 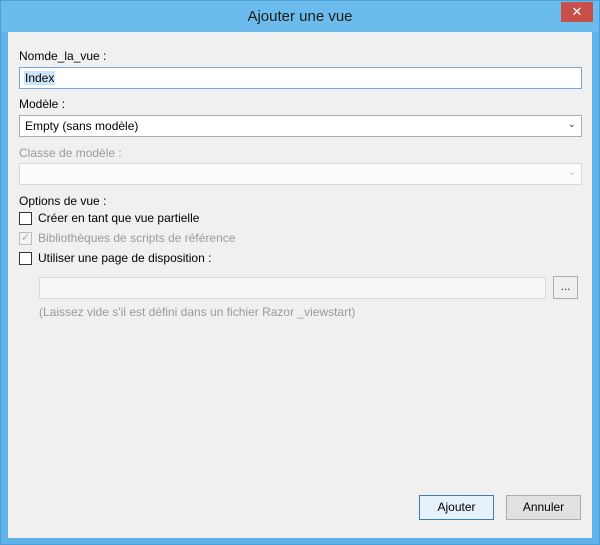 I want to click on script-libraries-checkbox: ✓, so click(x=25, y=238).